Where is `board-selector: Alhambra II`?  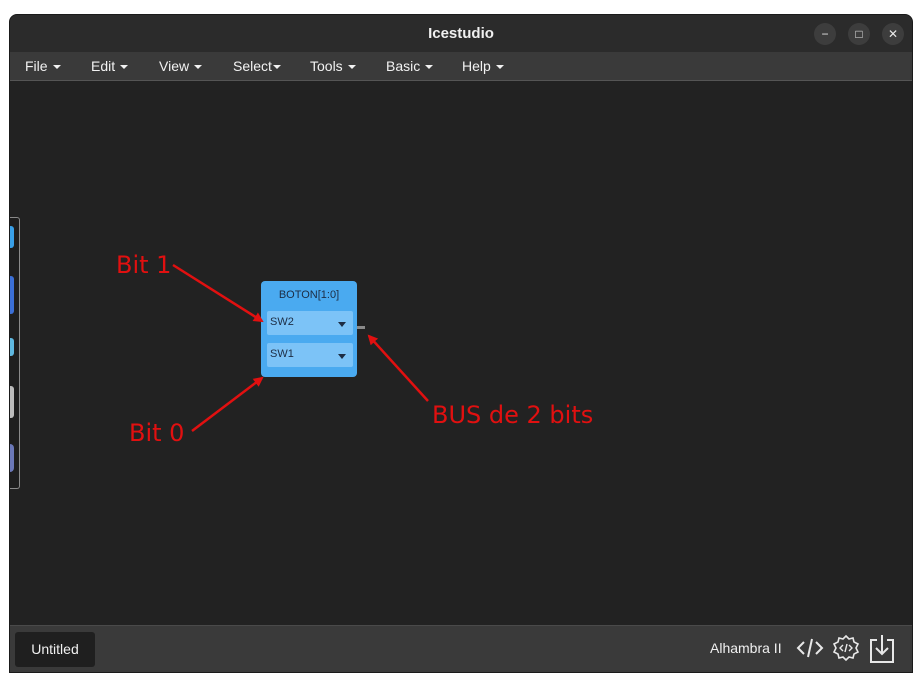
board-selector: Alhambra II is located at coordinates (746, 648).